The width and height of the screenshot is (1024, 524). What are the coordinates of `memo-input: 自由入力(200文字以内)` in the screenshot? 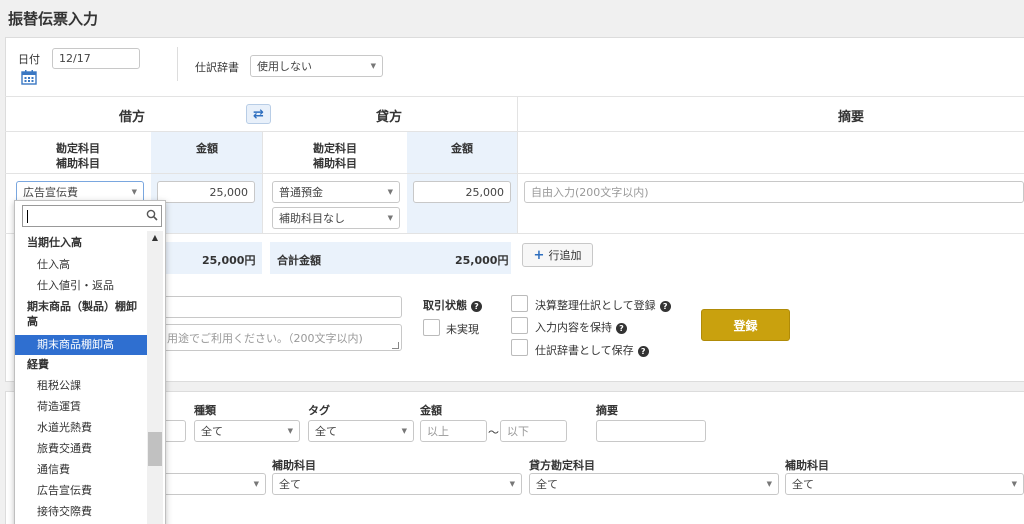 It's located at (774, 192).